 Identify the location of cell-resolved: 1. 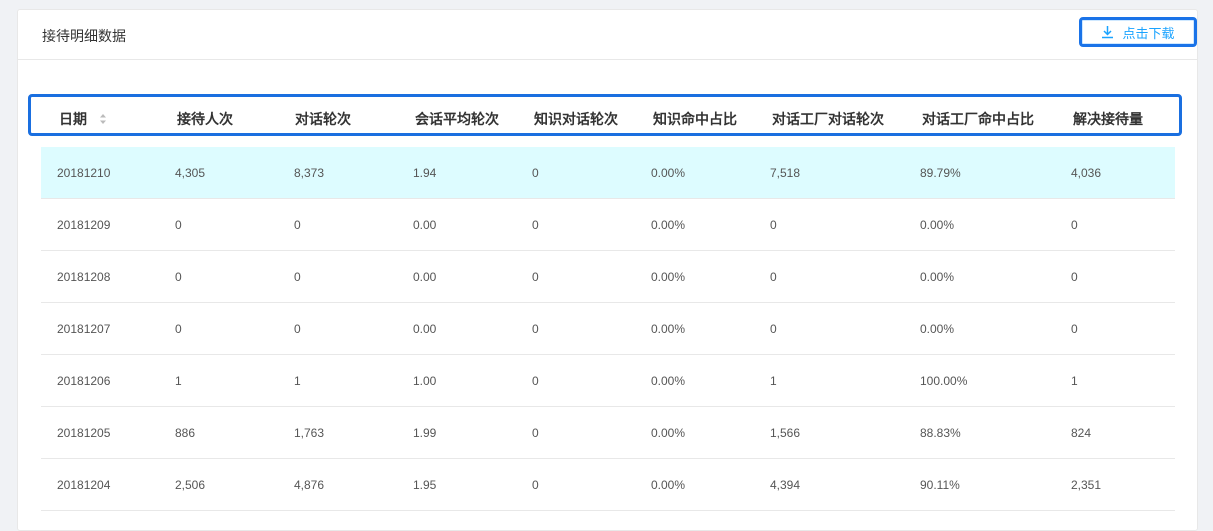
(1074, 381).